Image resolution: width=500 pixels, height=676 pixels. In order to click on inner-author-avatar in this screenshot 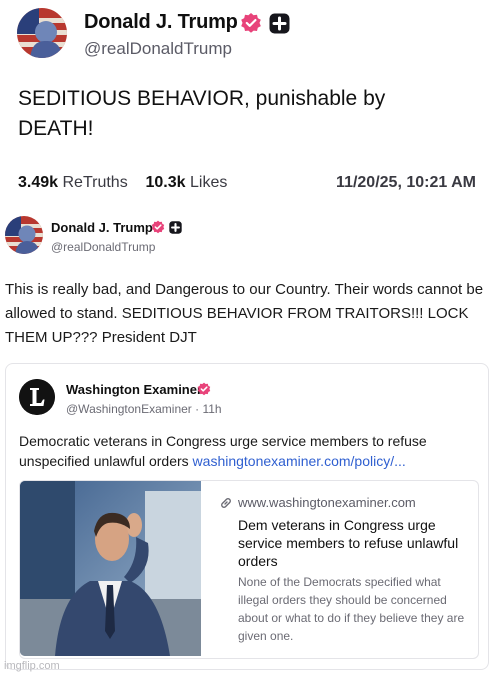, I will do `click(24, 235)`.